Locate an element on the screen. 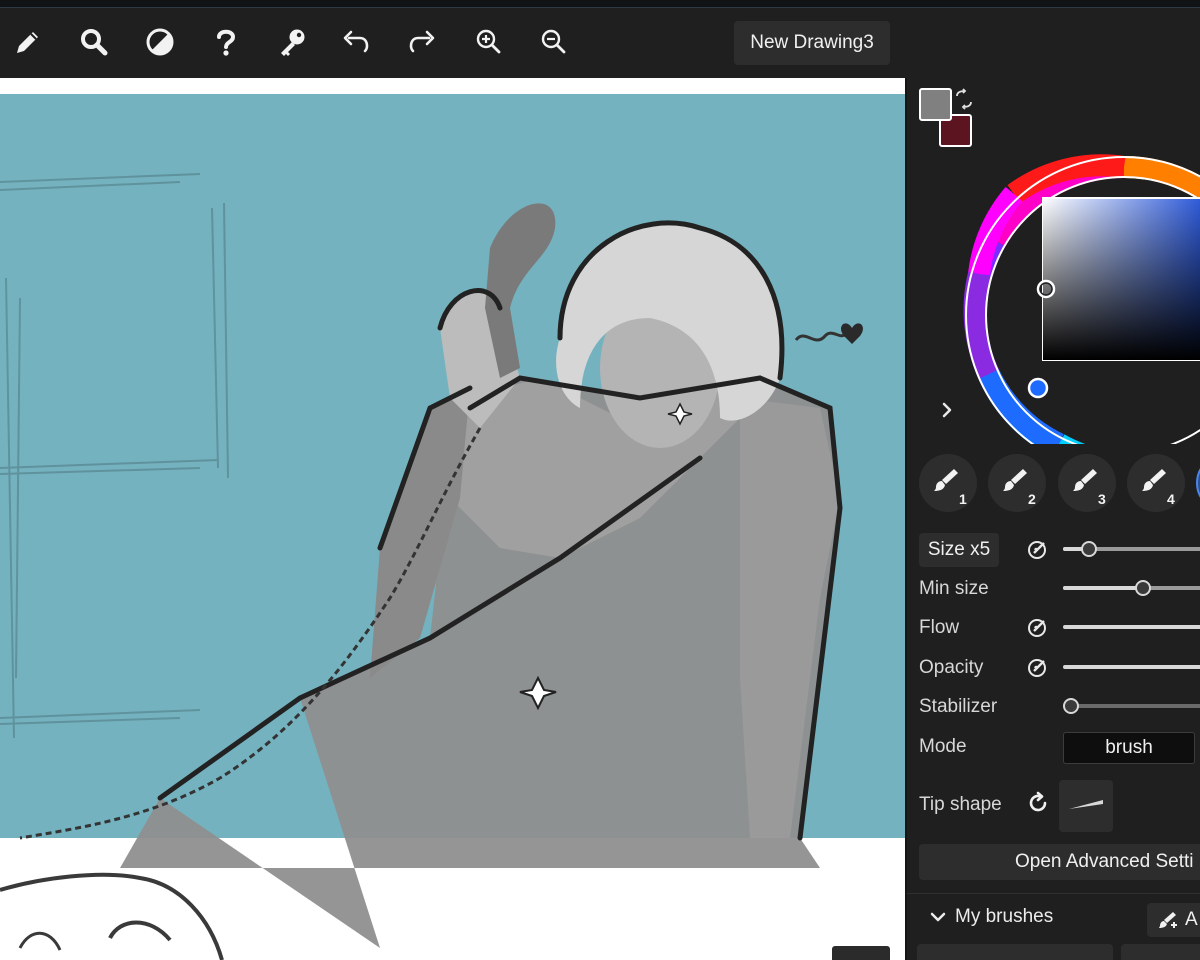  window-top-strip is located at coordinates (600, 4).